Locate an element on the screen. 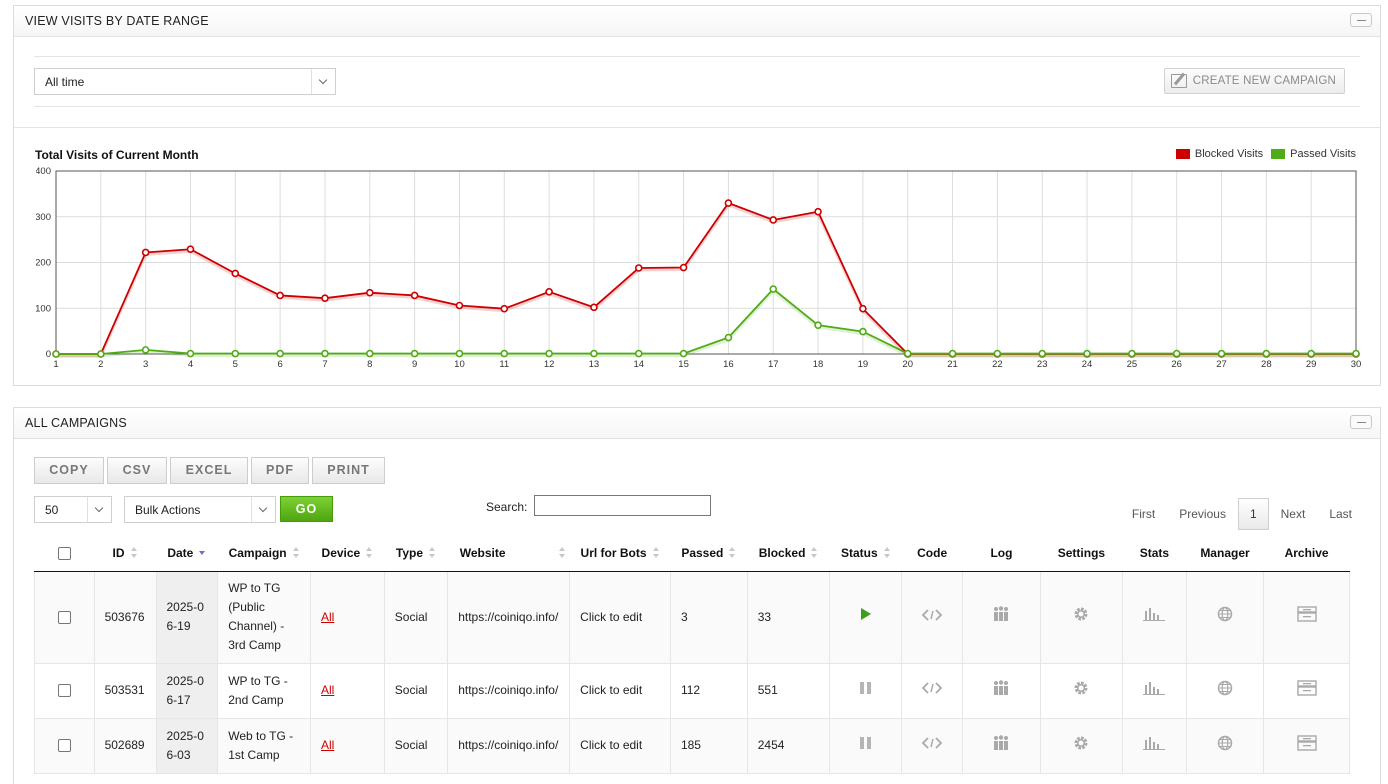  legend-swatch-passed is located at coordinates (1278, 154).